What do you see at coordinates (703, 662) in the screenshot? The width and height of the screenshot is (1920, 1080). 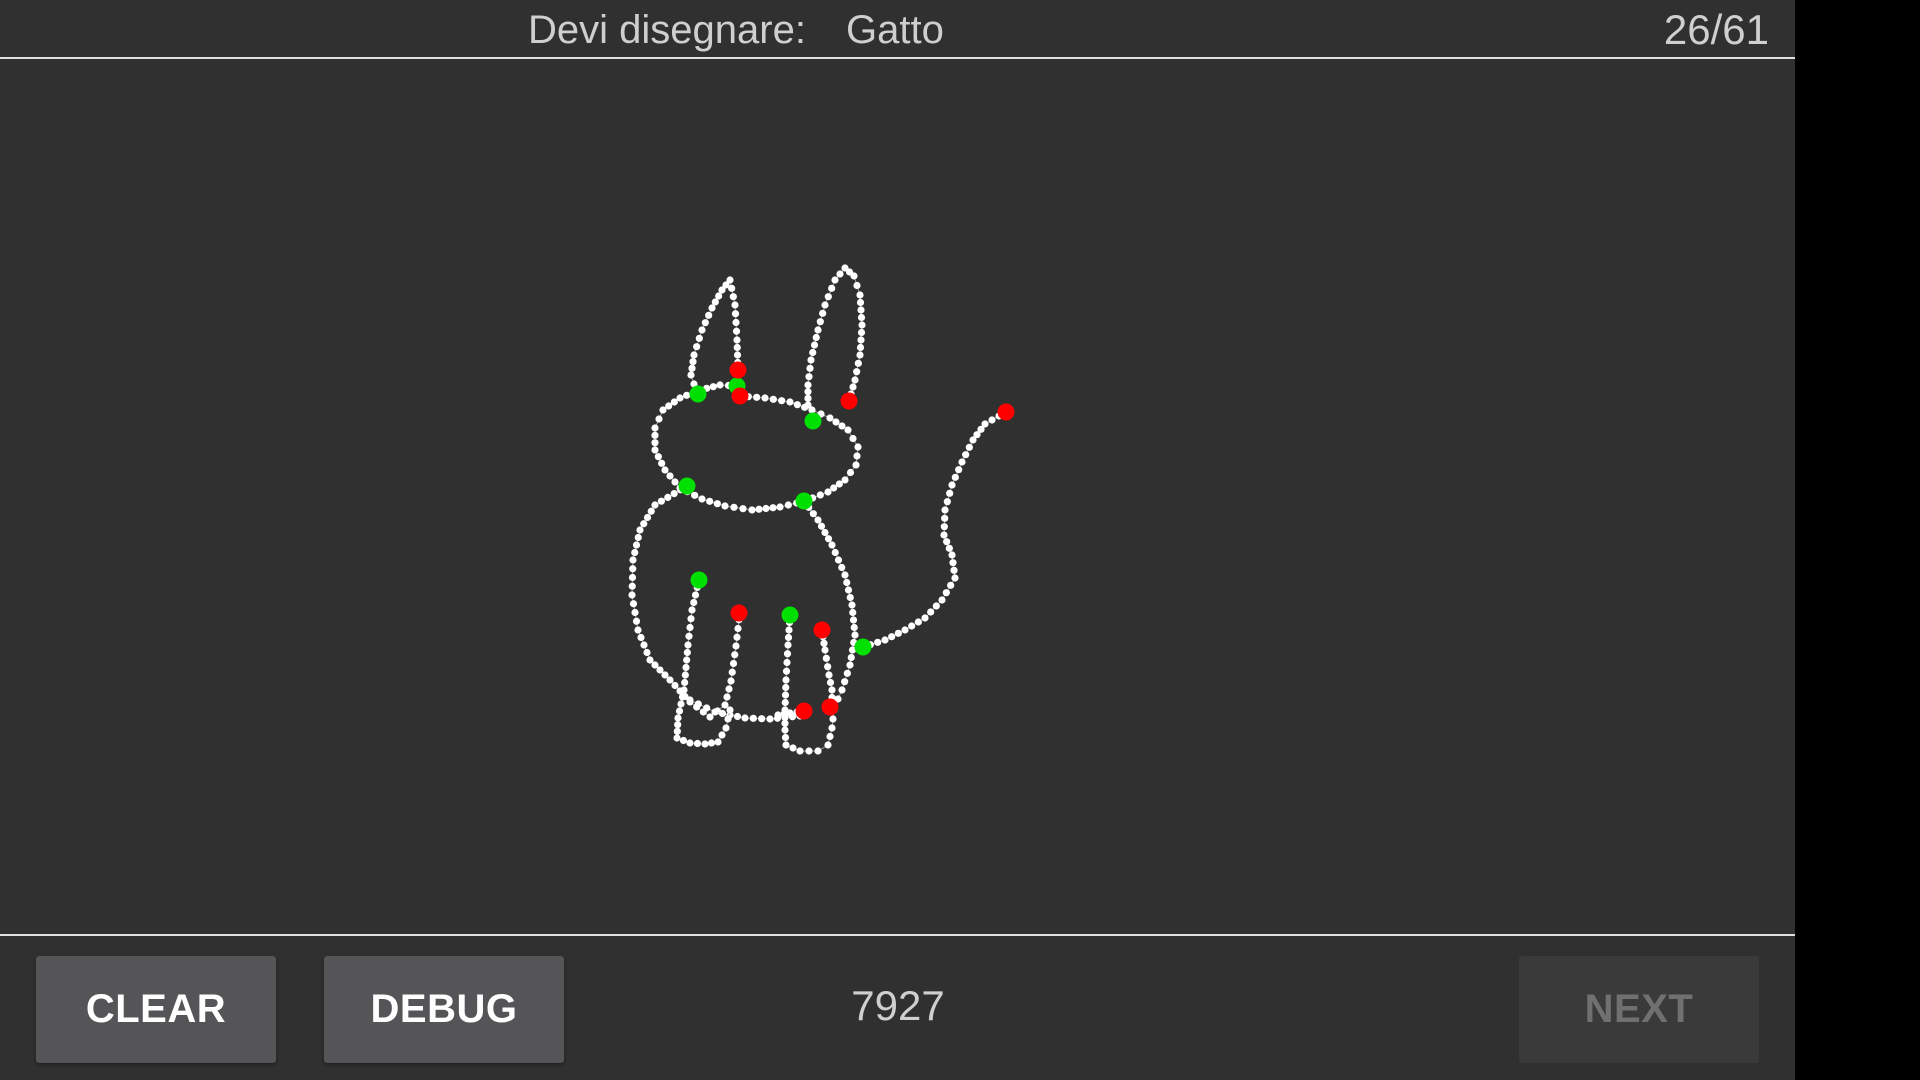 I see `drawing-stroke` at bounding box center [703, 662].